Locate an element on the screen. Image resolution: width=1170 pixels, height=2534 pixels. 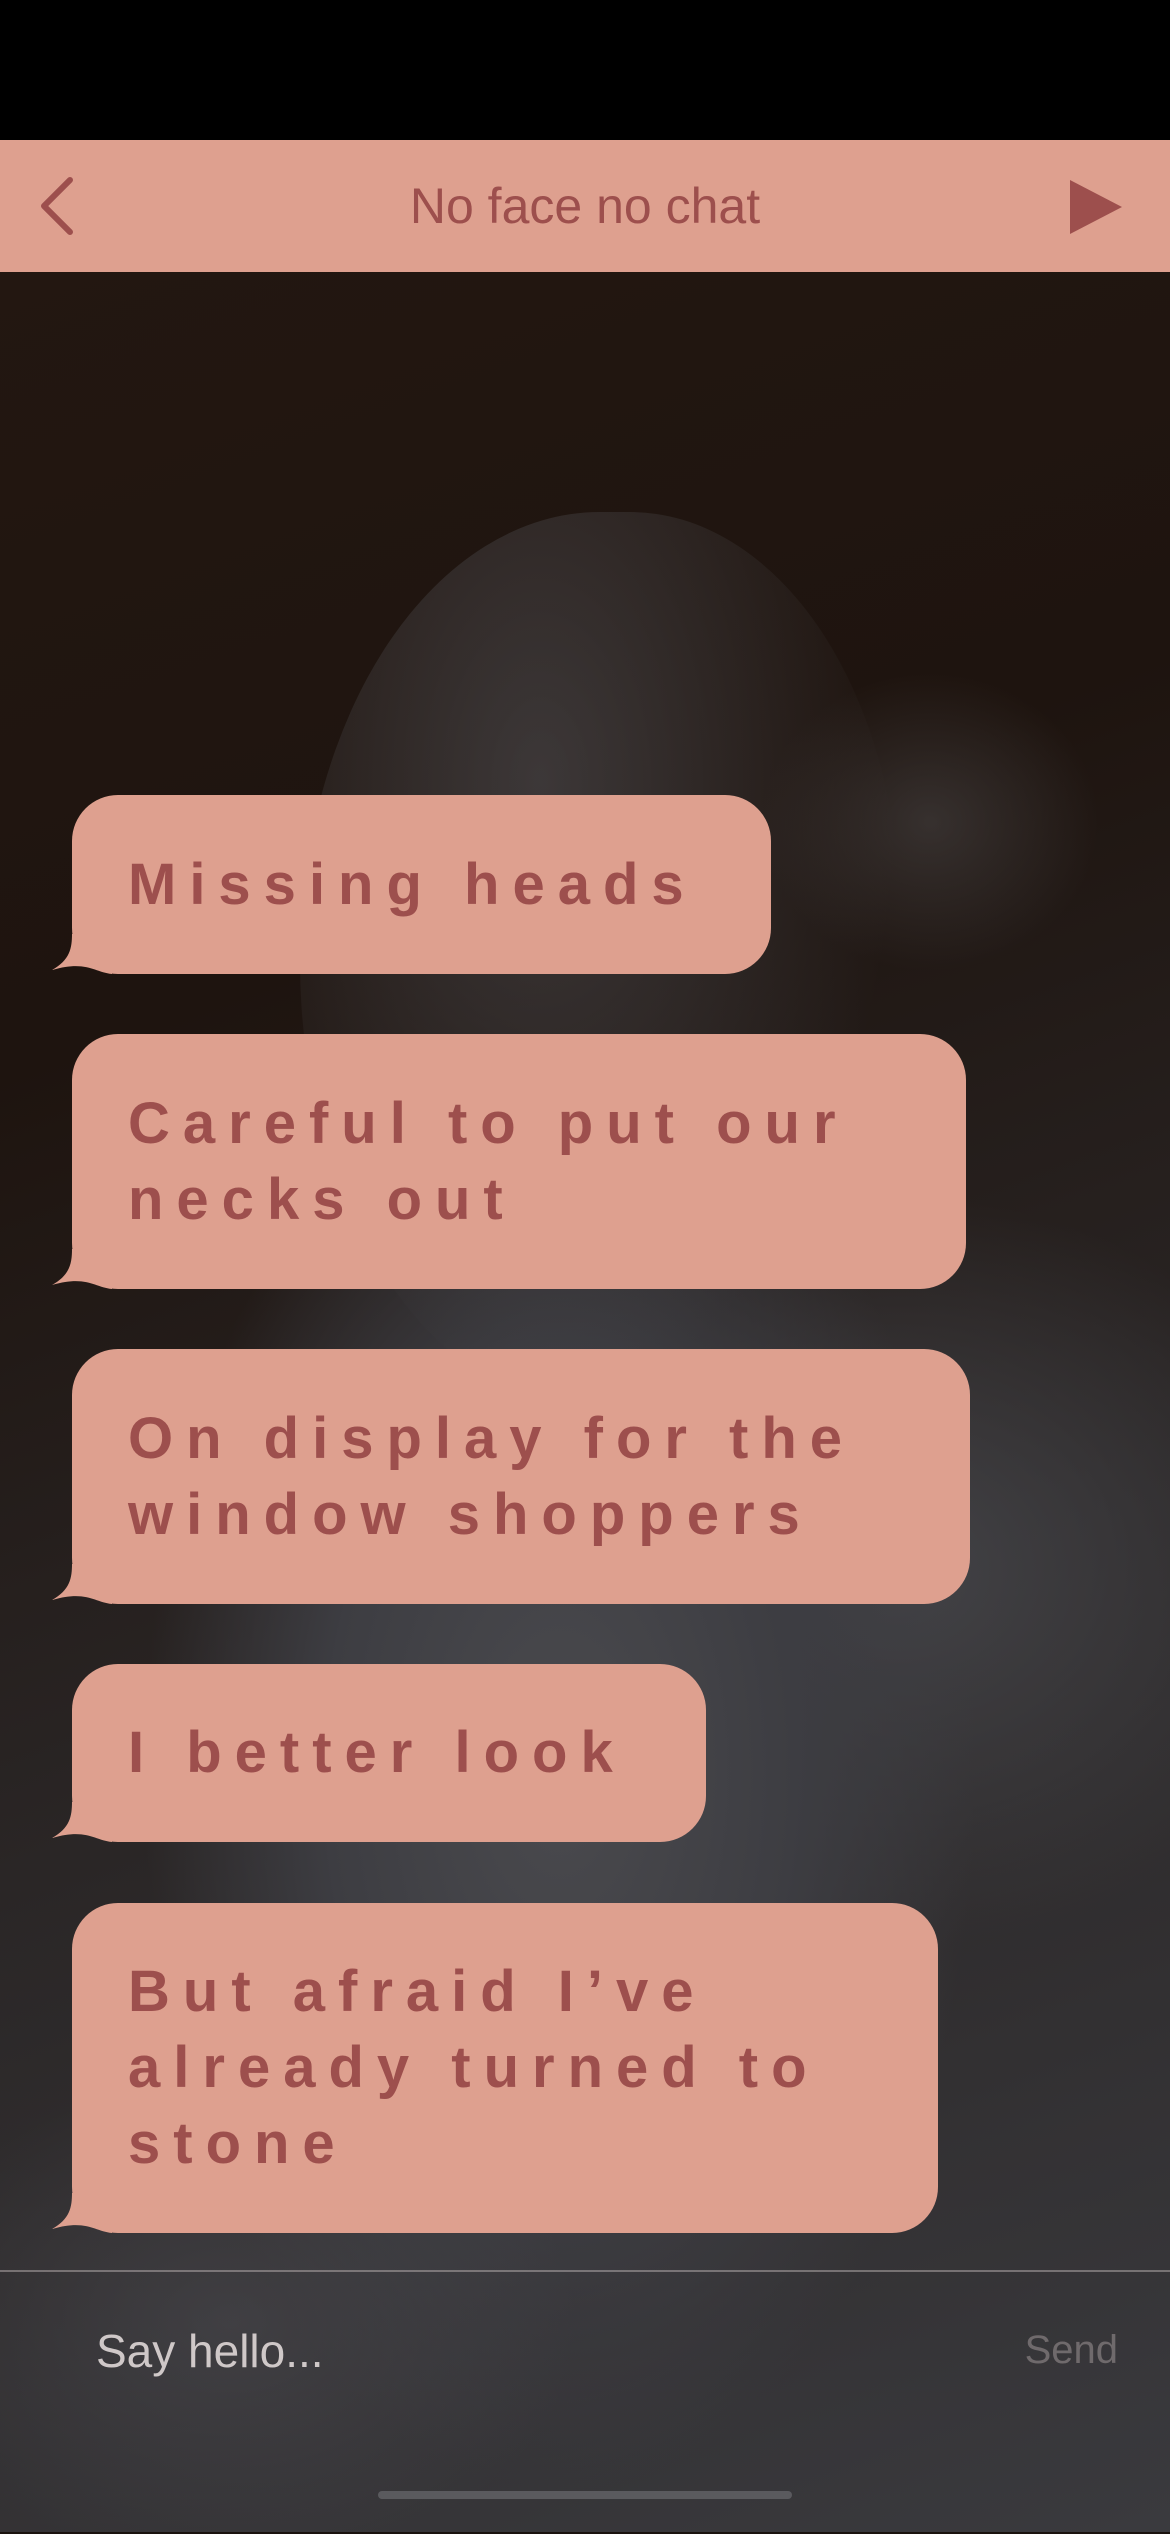
message-text: But afraid I’ve already turned to stone is located at coordinates (474, 2067).